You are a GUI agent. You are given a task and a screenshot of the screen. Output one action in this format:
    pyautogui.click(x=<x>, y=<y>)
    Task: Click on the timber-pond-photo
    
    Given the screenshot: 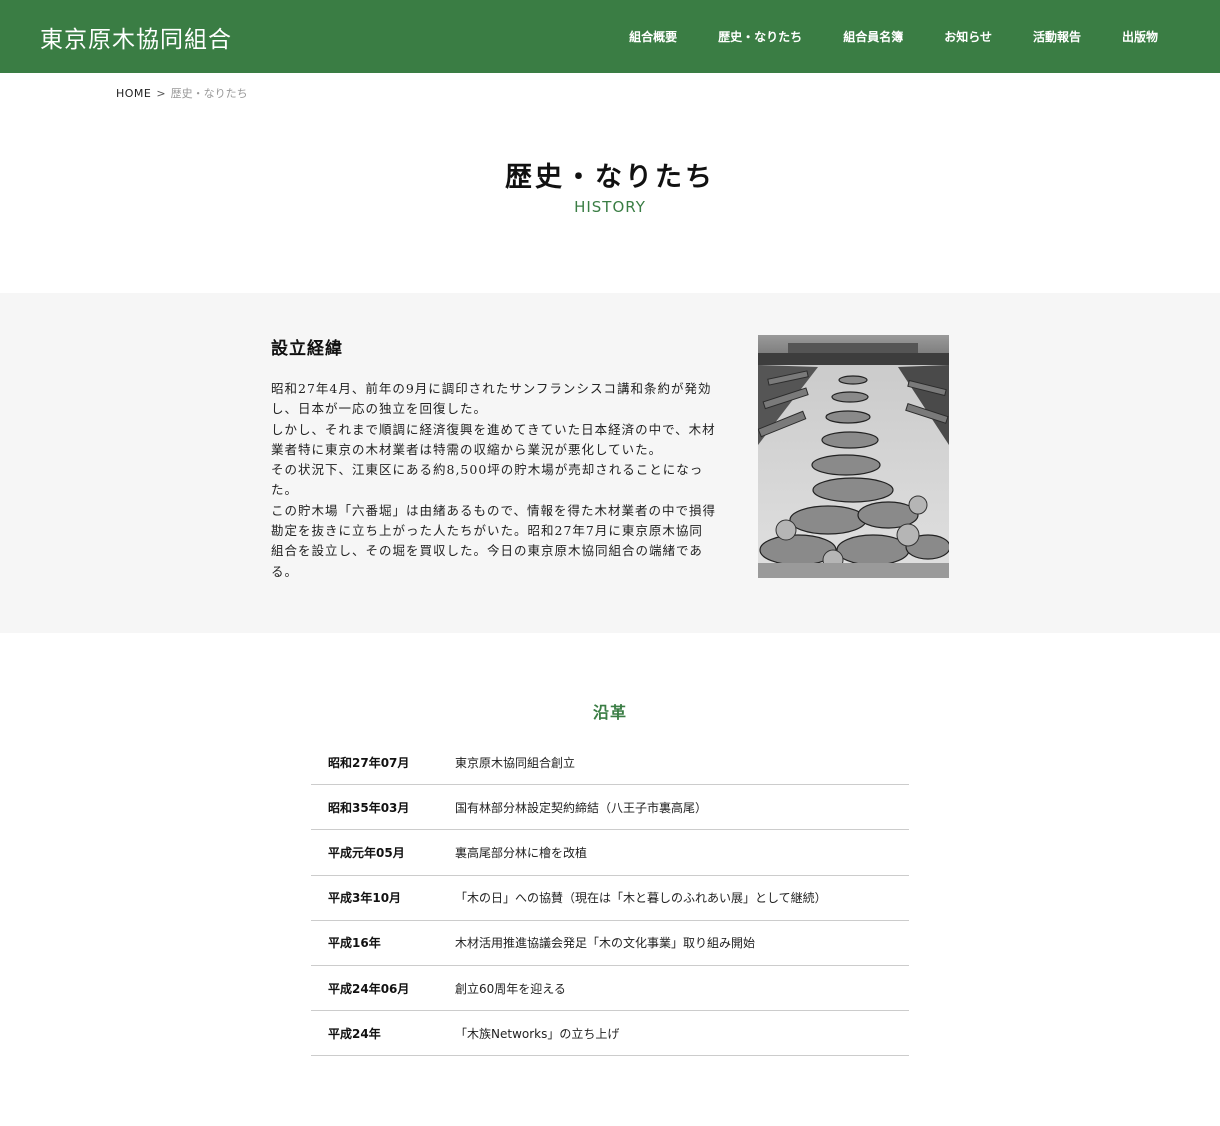 What is the action you would take?
    pyautogui.click(x=853, y=456)
    